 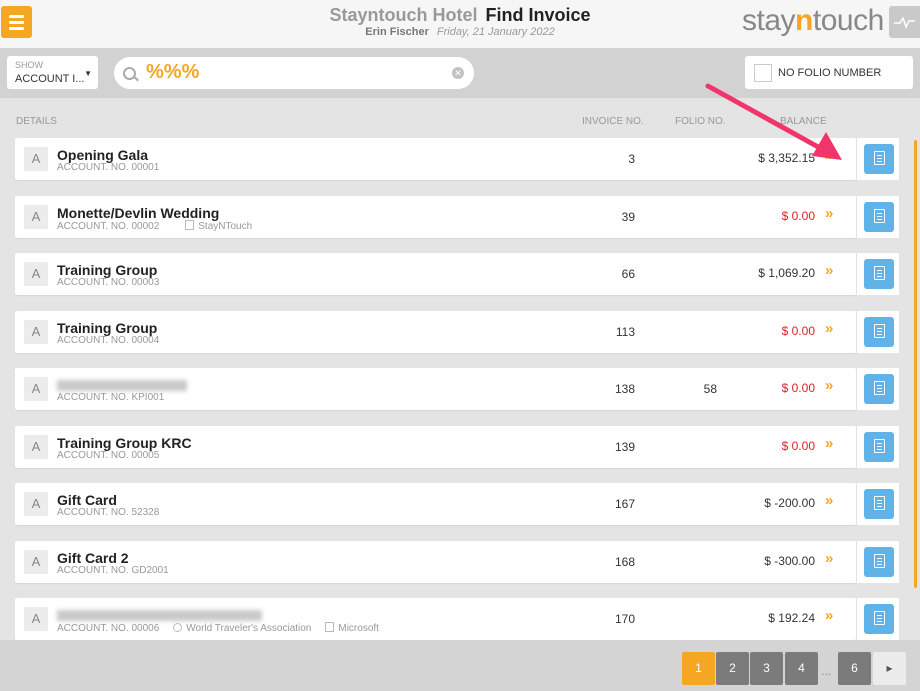 What do you see at coordinates (773, 121) in the screenshot?
I see `annotation-arrow` at bounding box center [773, 121].